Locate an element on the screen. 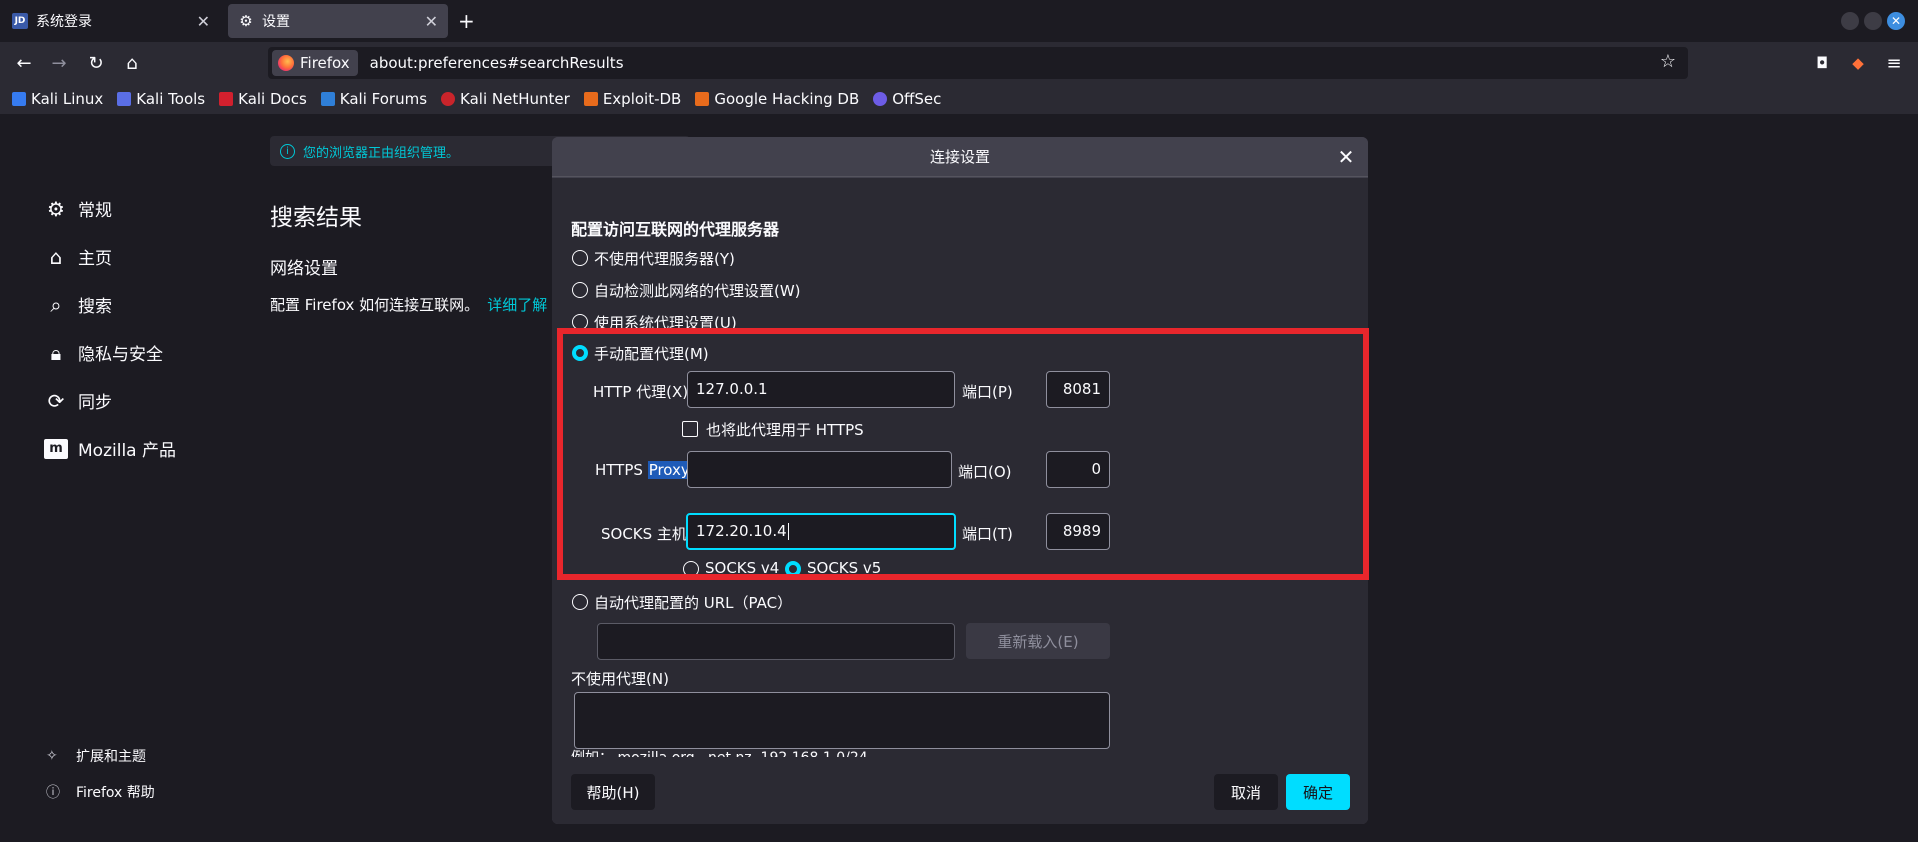  bookmark-item: Kali Tools is located at coordinates (161, 99).